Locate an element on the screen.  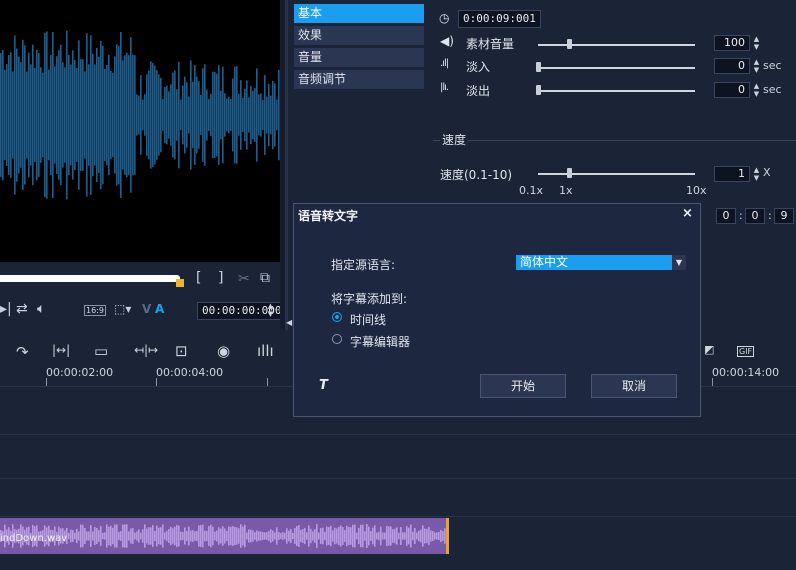
clip-volume-spin-icon: ▲ ▼ is located at coordinates (756, 43).